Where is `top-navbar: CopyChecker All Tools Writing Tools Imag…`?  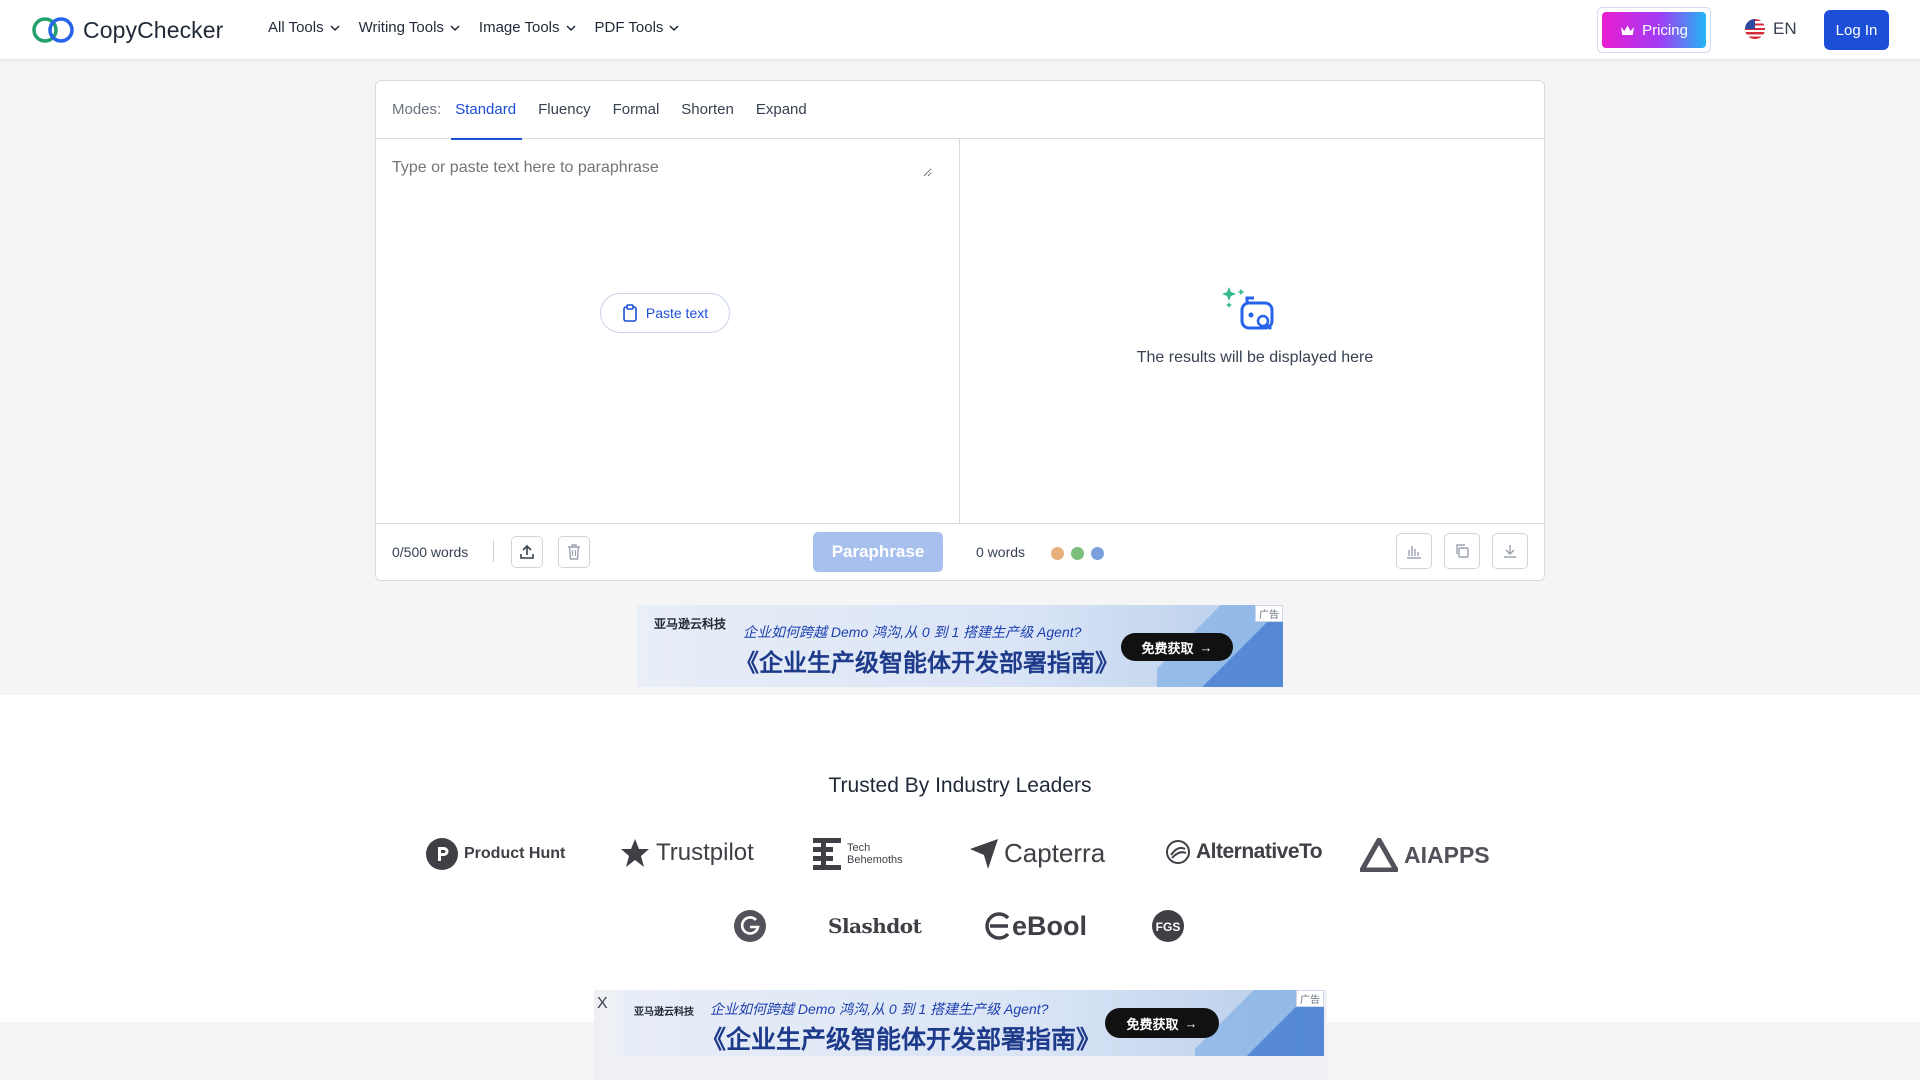 top-navbar: CopyChecker All Tools Writing Tools Imag… is located at coordinates (960, 30).